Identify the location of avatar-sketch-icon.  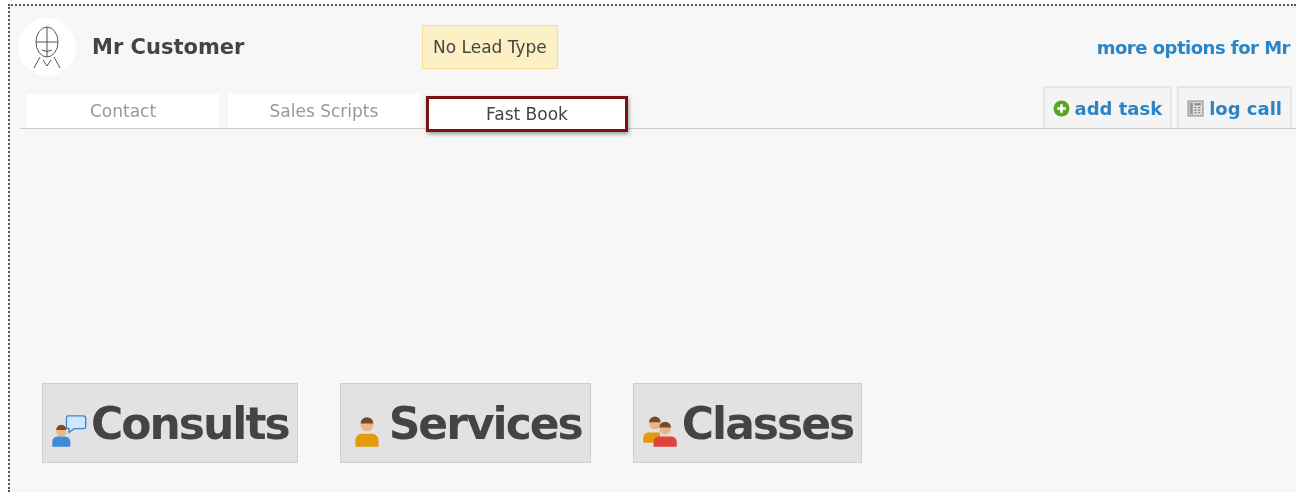
(47, 47).